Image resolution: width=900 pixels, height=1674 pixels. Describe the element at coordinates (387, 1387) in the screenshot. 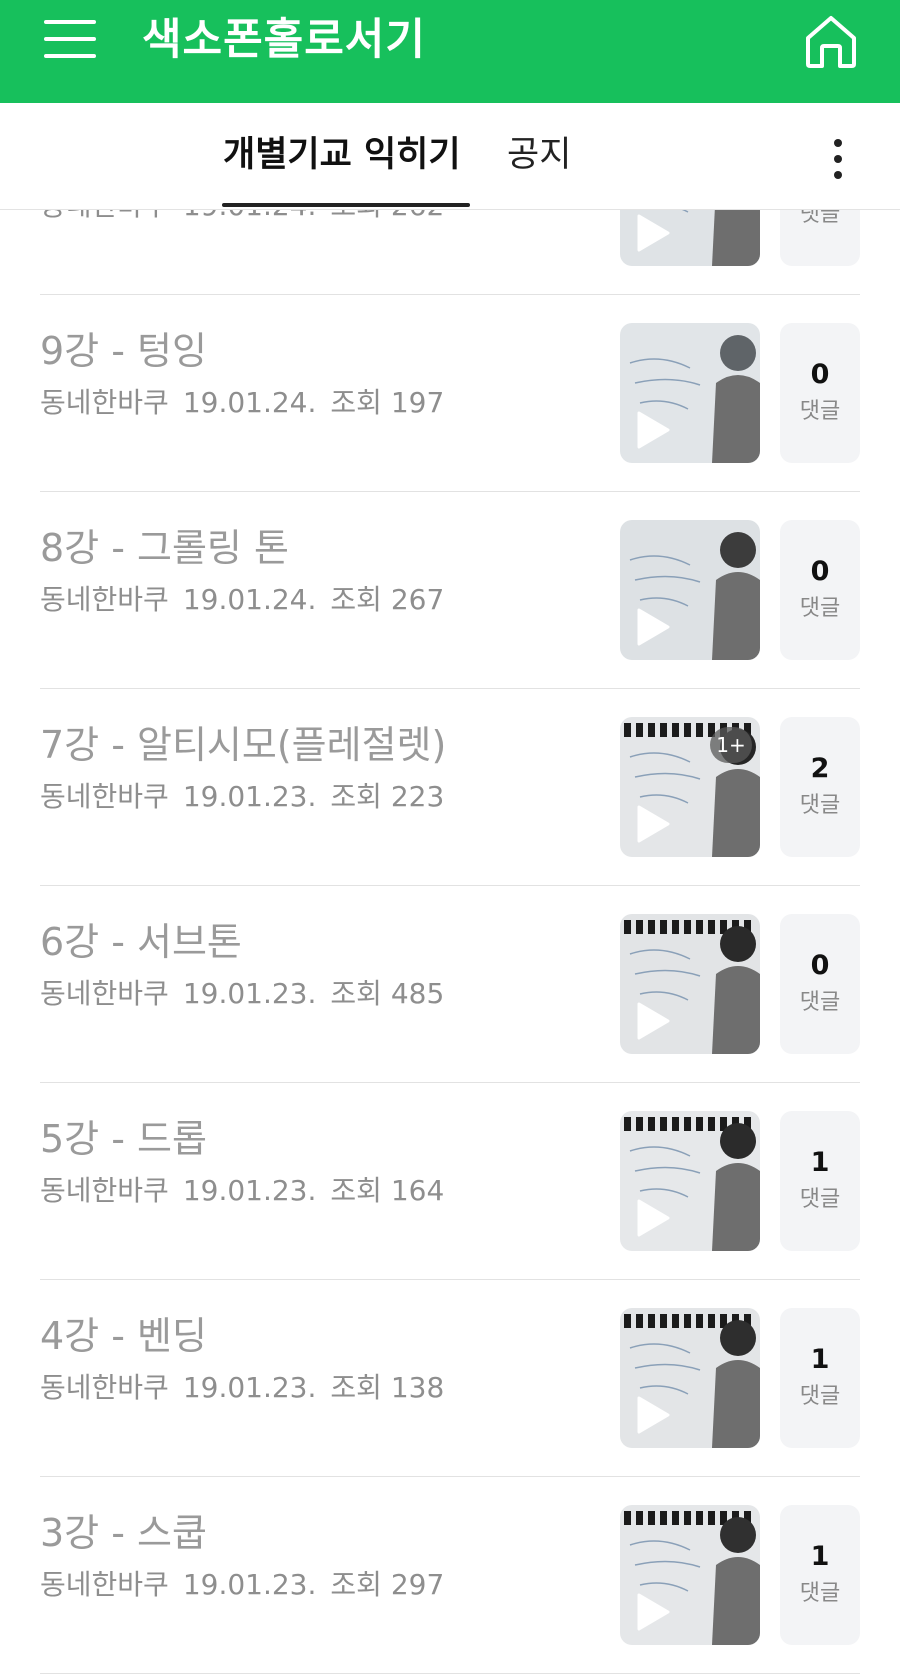

I see `post-views: 조회 138` at that location.